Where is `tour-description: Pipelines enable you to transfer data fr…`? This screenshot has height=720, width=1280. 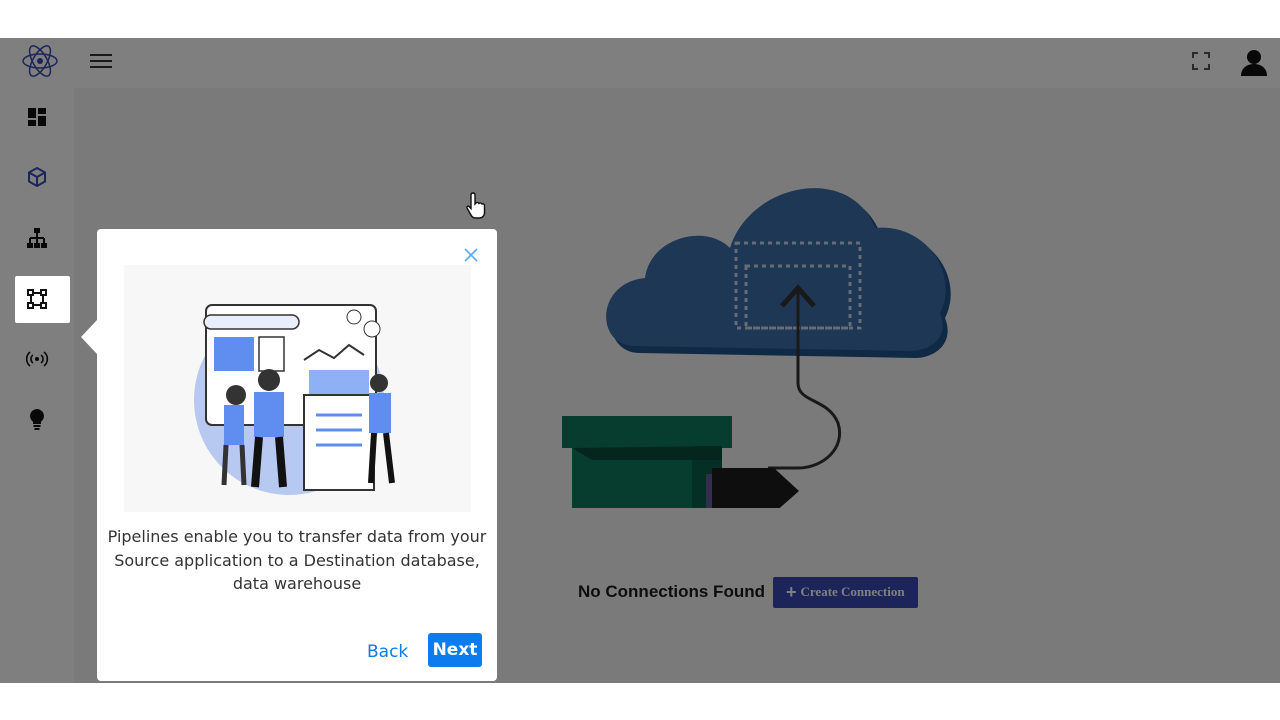
tour-description: Pipelines enable you to transfer data fr… is located at coordinates (297, 560).